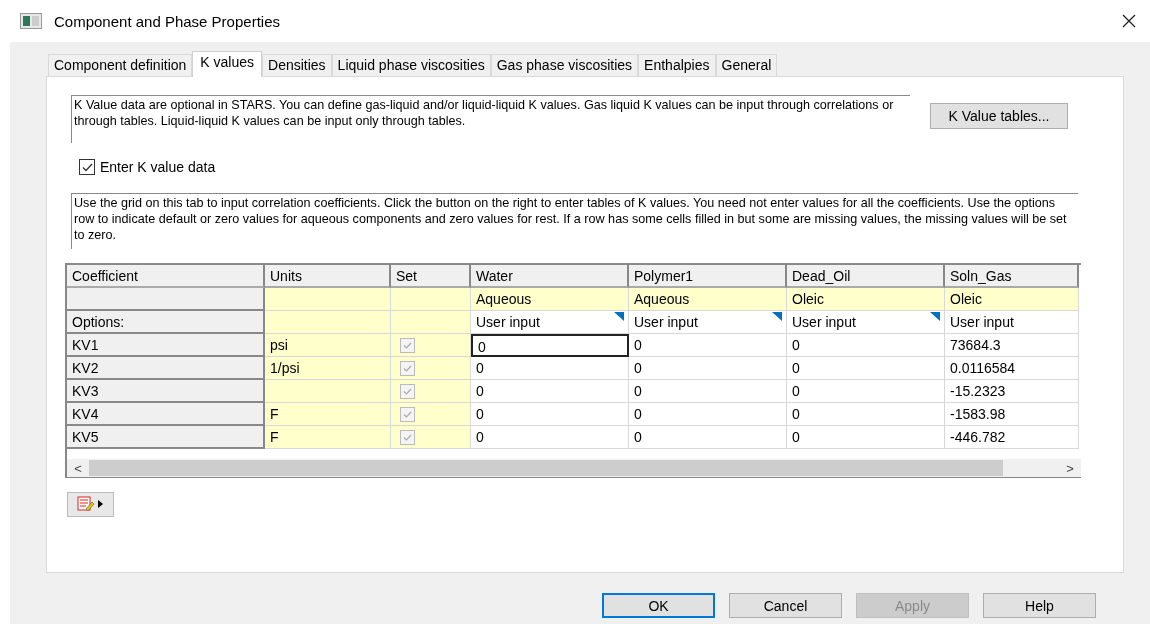 This screenshot has height=624, width=1150. What do you see at coordinates (166, 437) in the screenshot?
I see `row-header: KV5` at bounding box center [166, 437].